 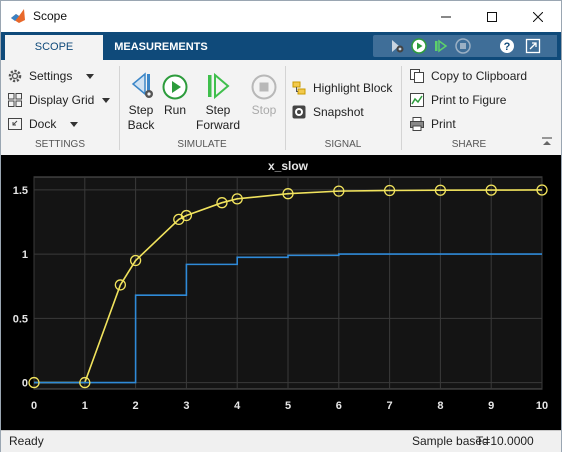 I want to click on step-back-icon, so click(x=141, y=83).